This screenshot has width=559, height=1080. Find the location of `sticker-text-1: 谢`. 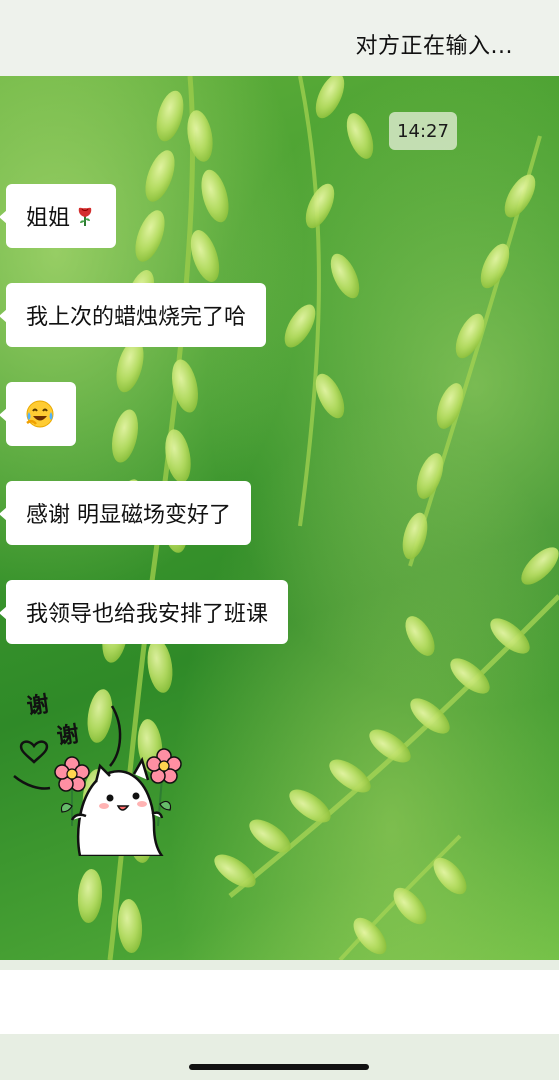

sticker-text-1: 谢 is located at coordinates (37, 705).